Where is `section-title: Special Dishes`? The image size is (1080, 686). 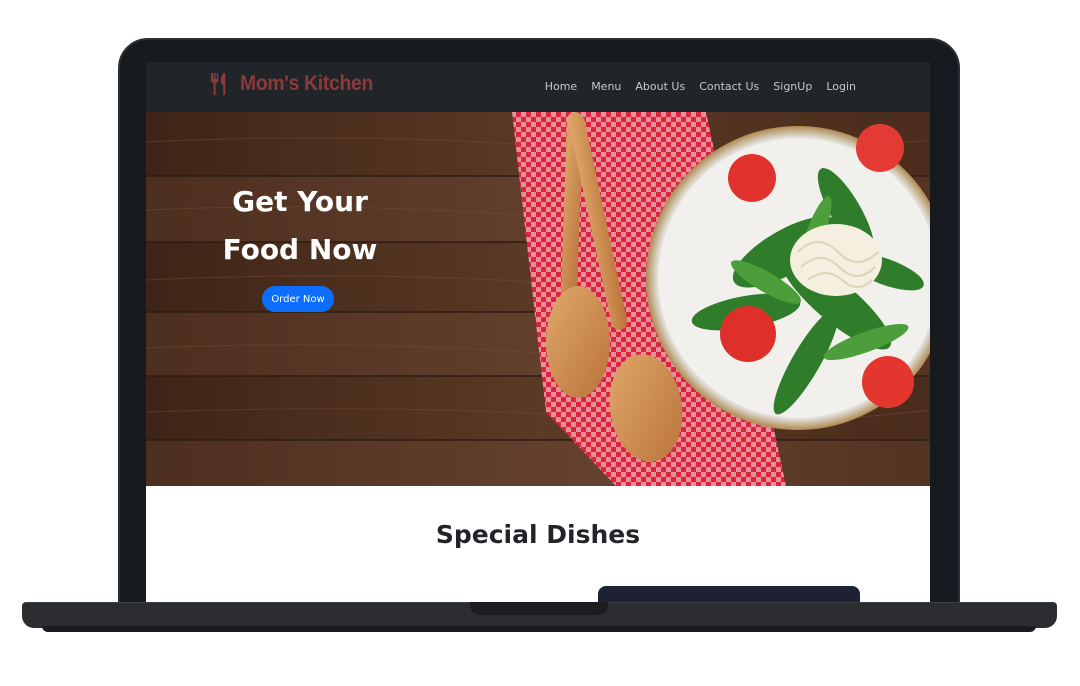 section-title: Special Dishes is located at coordinates (538, 534).